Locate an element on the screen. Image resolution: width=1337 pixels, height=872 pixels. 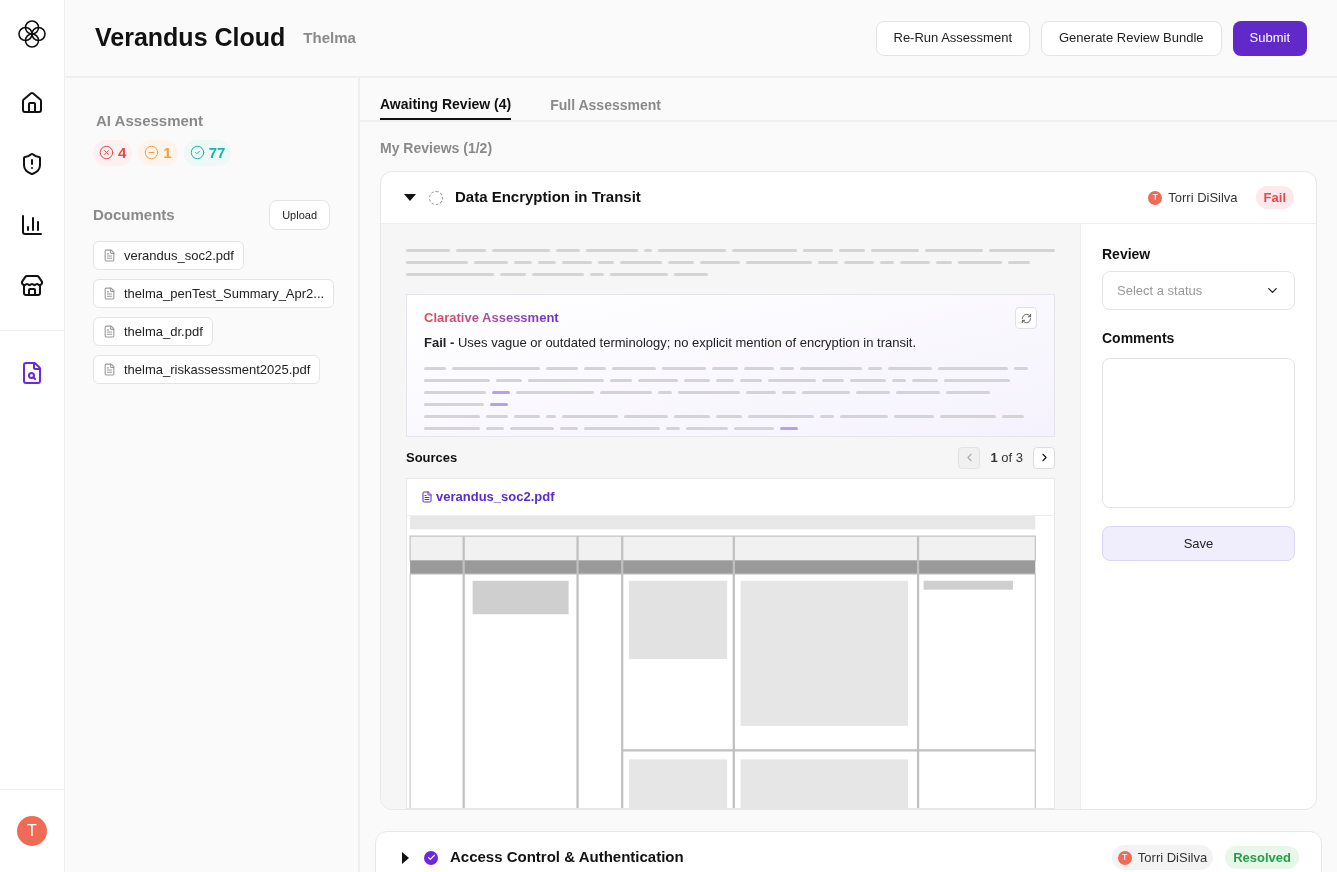
check-circle-icon is located at coordinates (197, 153).